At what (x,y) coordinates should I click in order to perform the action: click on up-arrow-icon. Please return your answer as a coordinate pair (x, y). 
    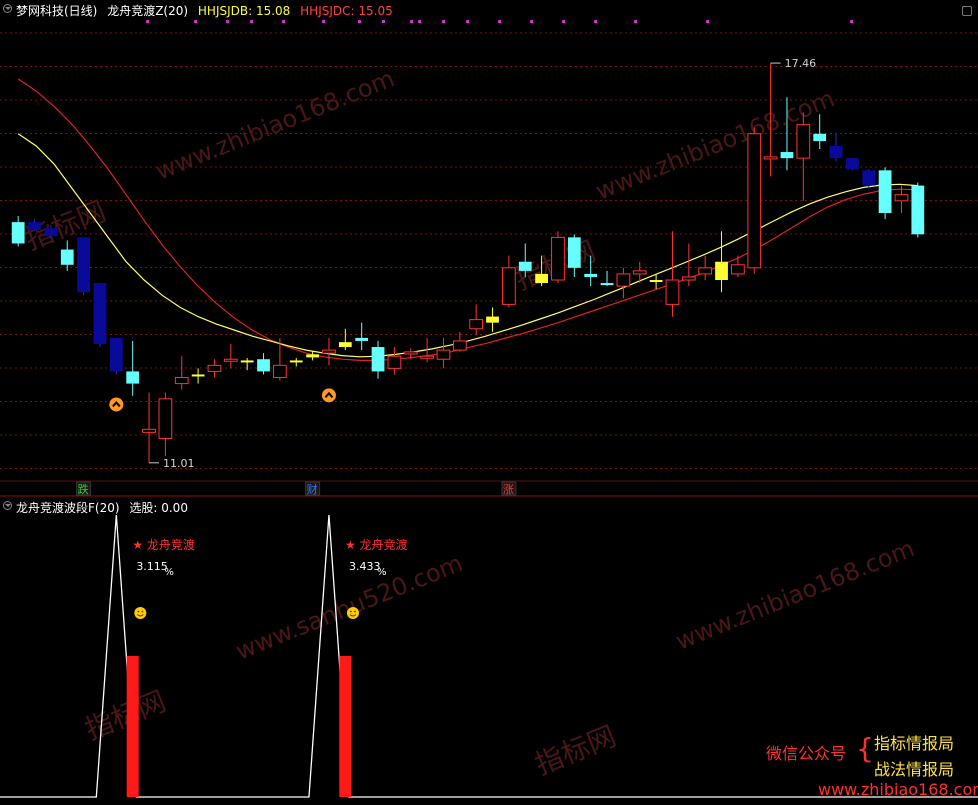
    Looking at the image, I should click on (116, 404).